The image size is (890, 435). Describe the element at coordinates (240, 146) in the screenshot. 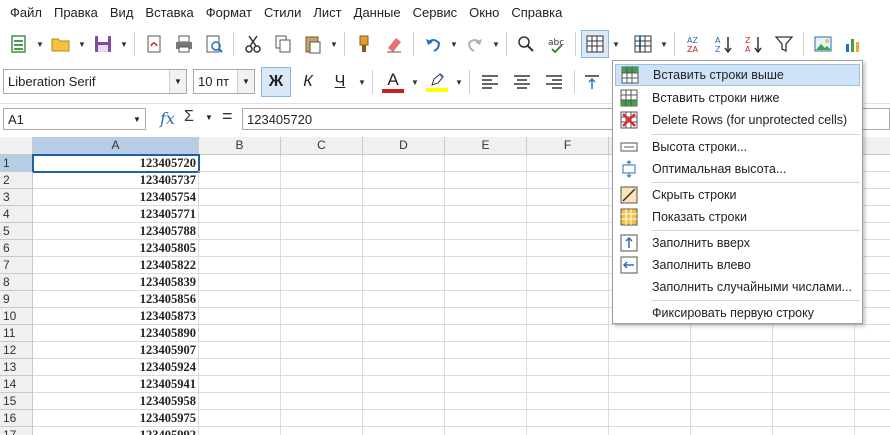

I see `column-header-b: B` at that location.